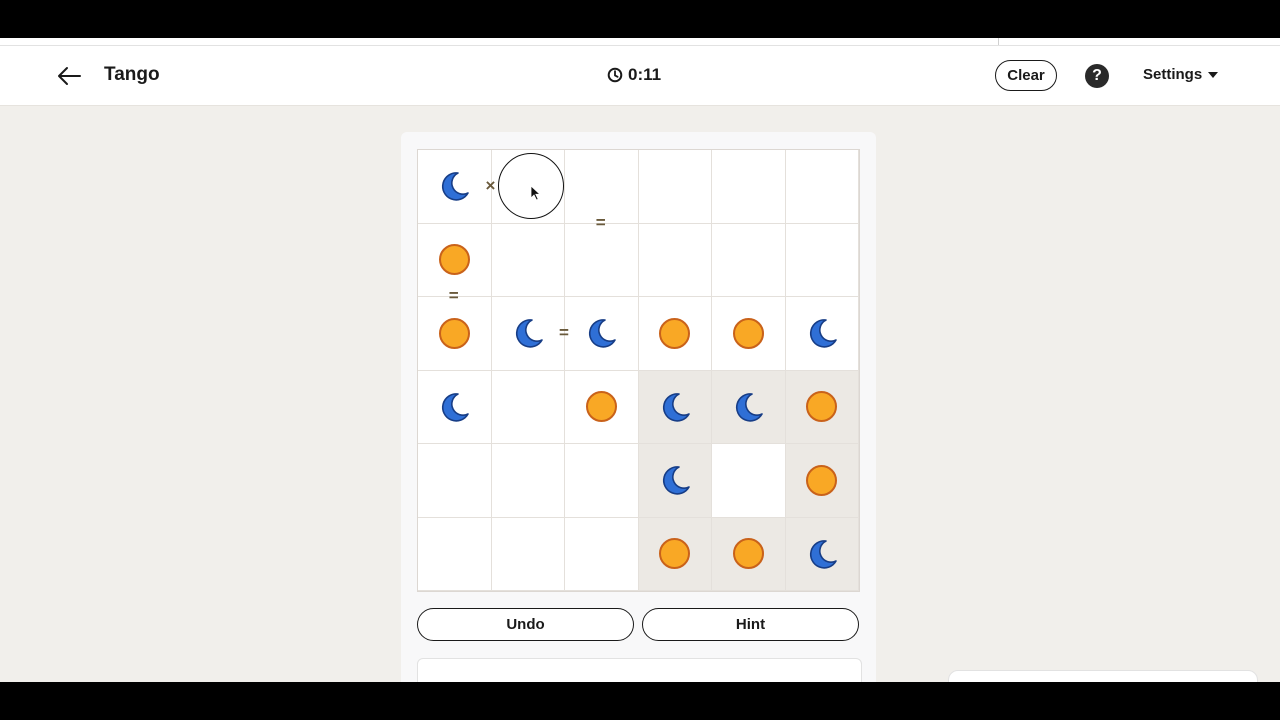 This screenshot has width=1280, height=720. I want to click on caret-down-icon, so click(1213, 74).